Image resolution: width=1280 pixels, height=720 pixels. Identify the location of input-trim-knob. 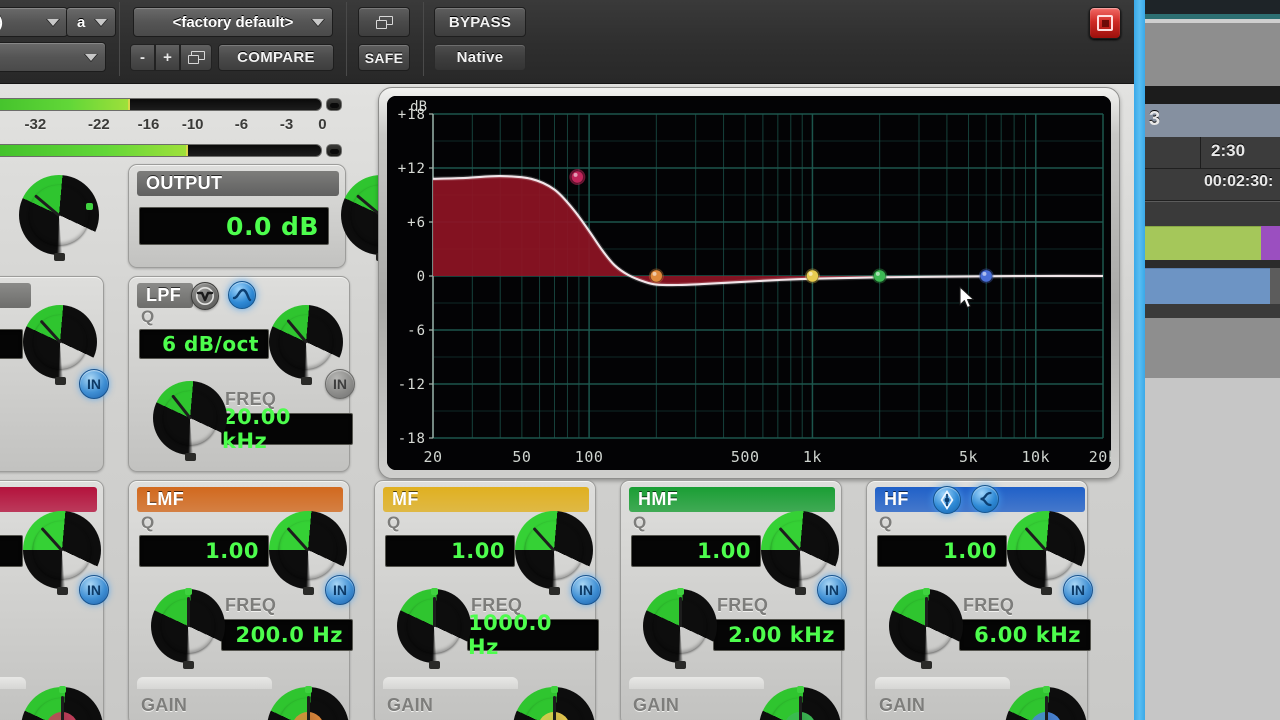
(59, 218).